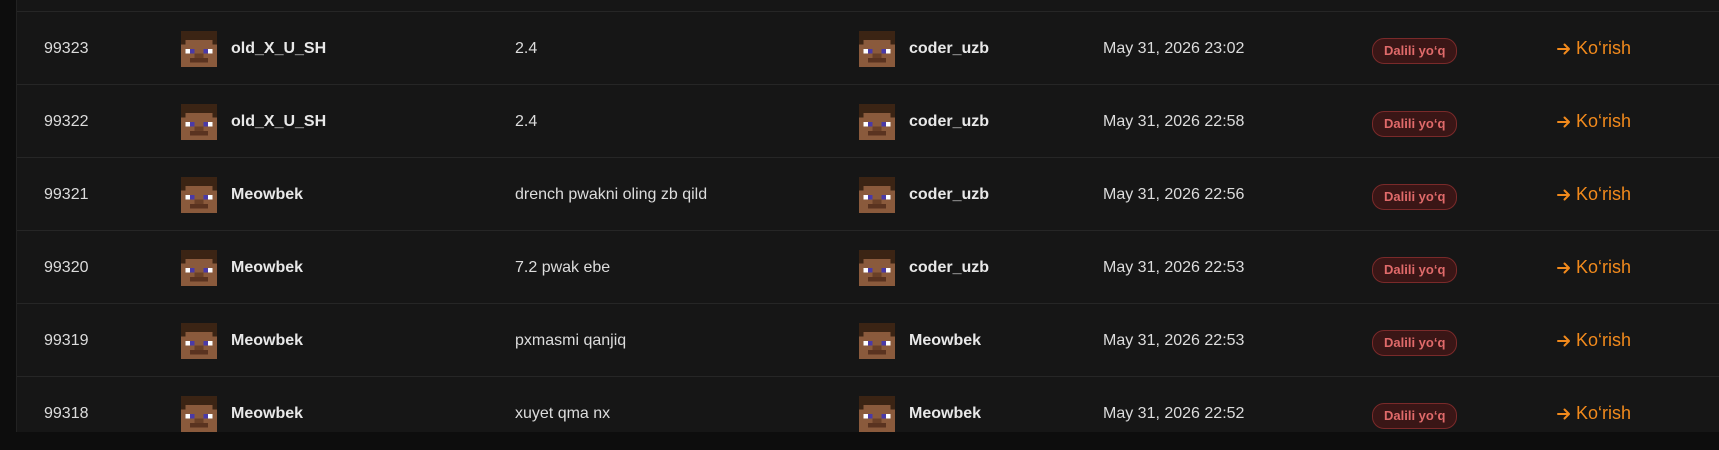 This screenshot has height=450, width=1719. Describe the element at coordinates (66, 267) in the screenshot. I see `row-id: 99320` at that location.